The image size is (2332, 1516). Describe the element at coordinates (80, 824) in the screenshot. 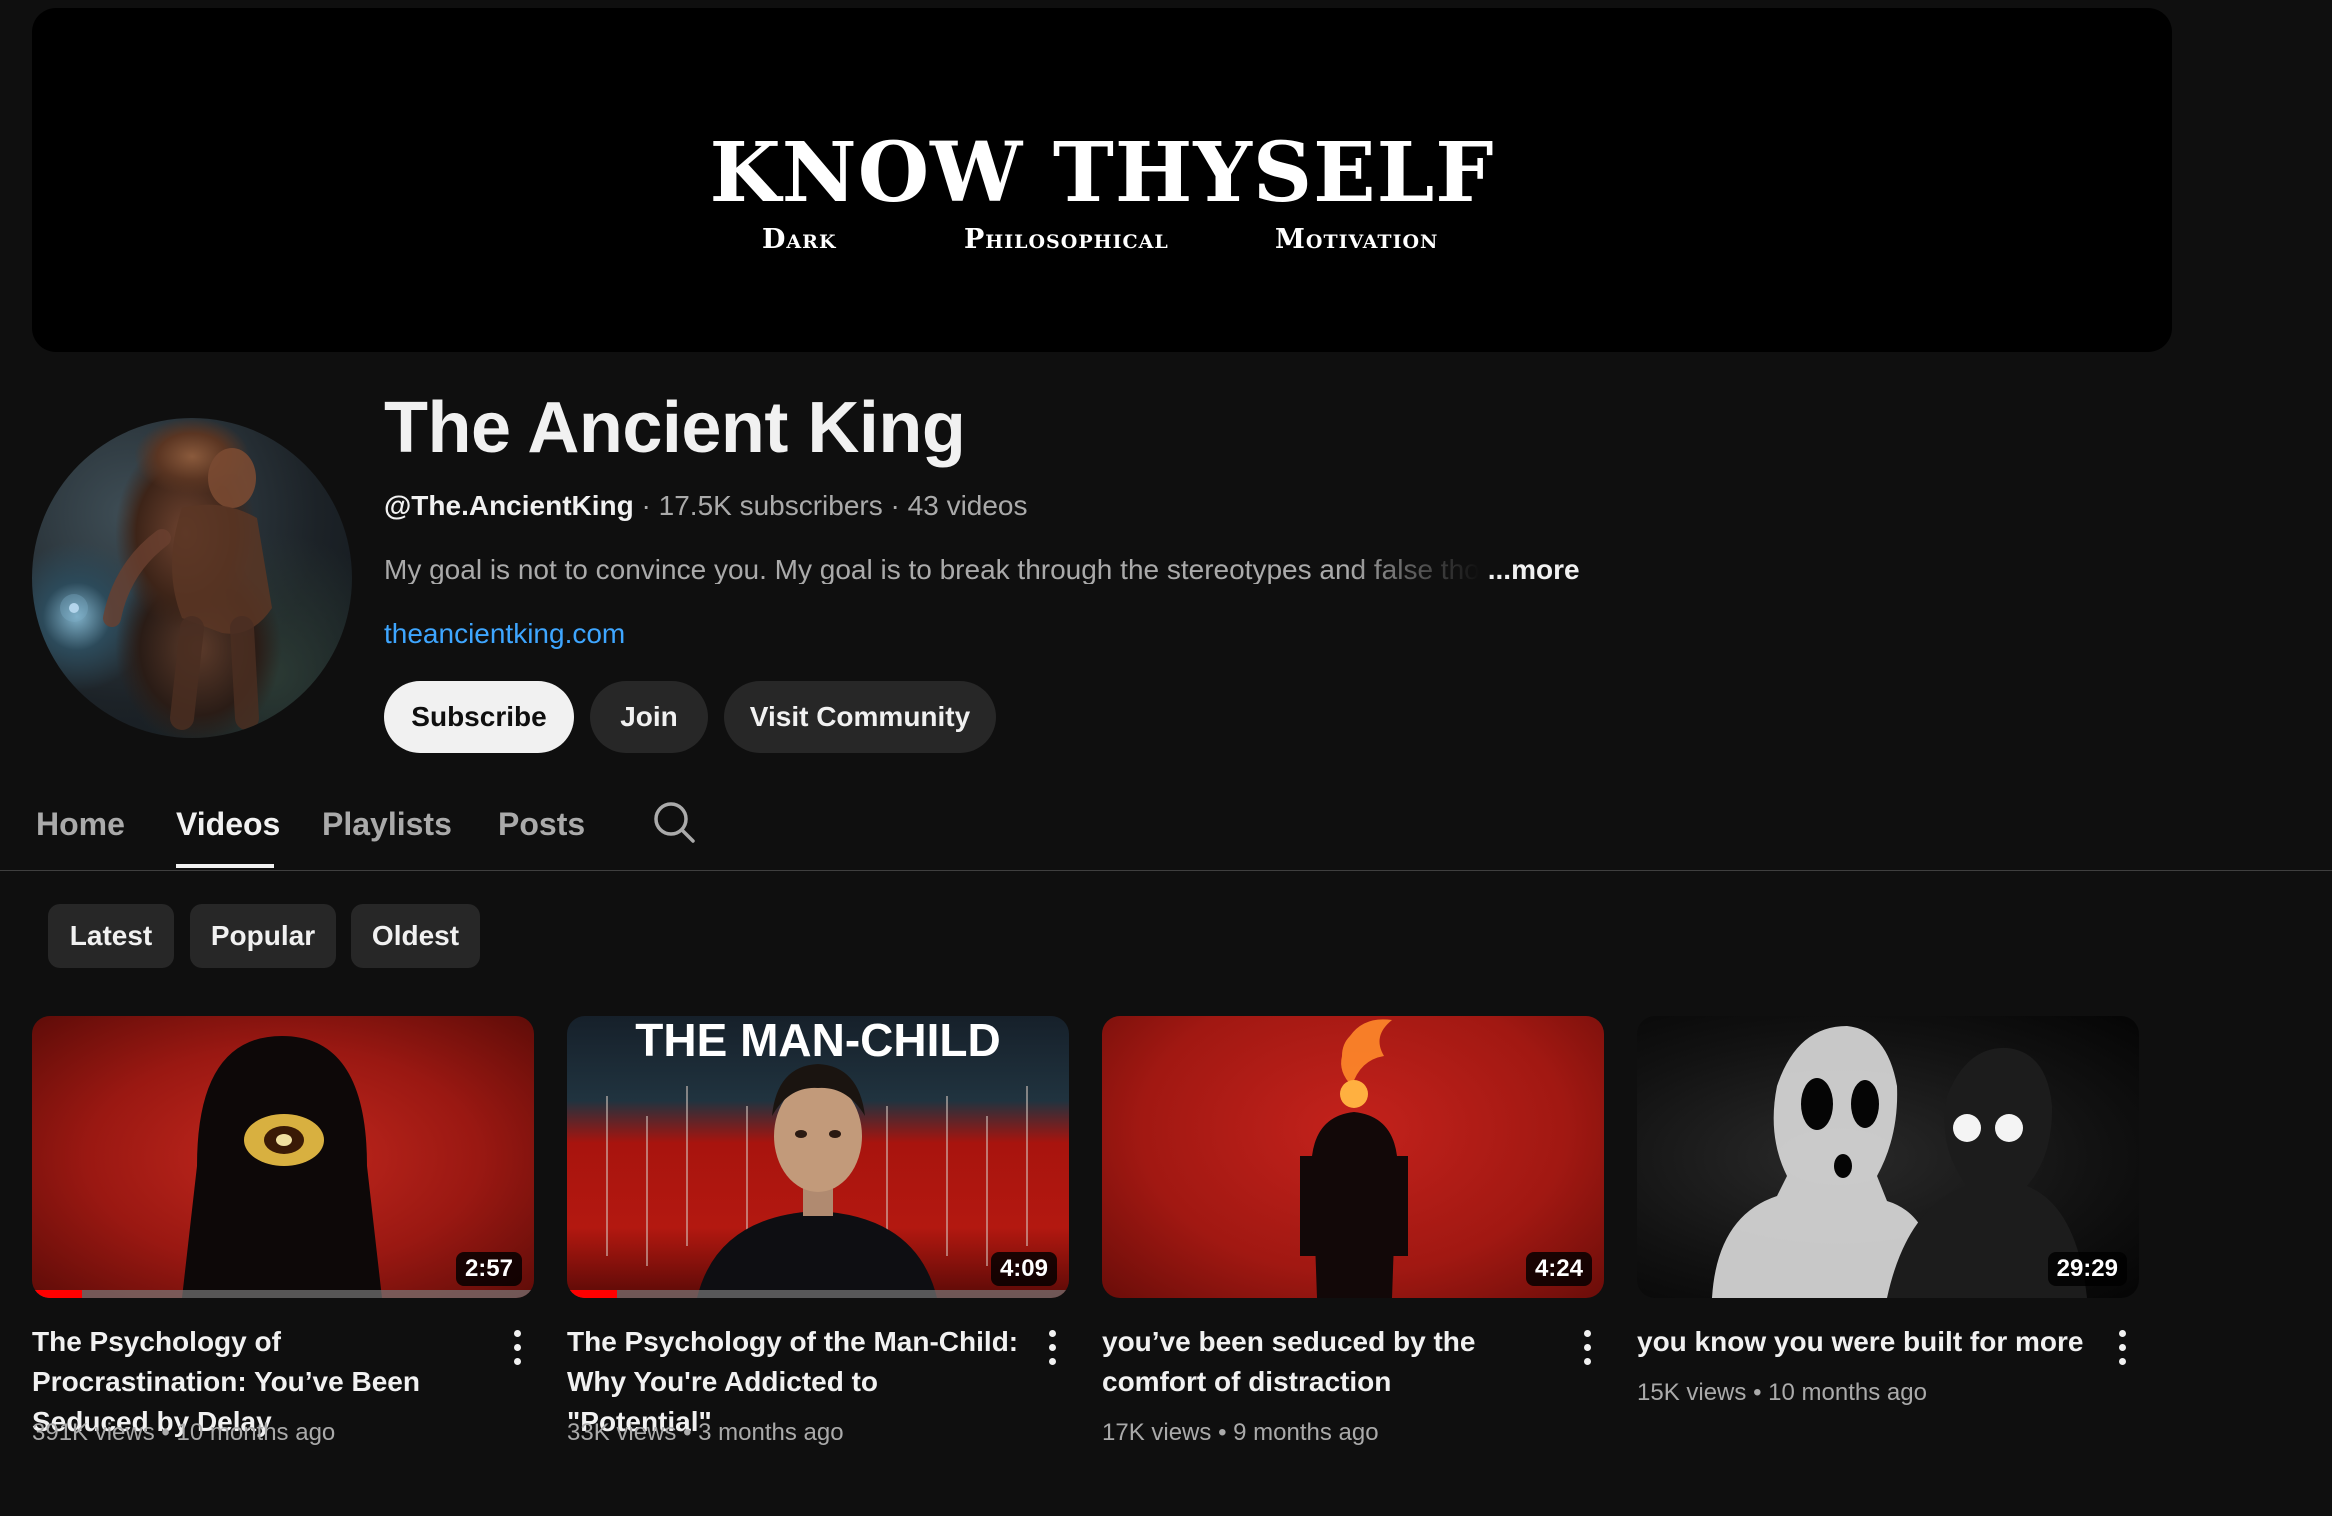

I see `tab-home: Home` at that location.